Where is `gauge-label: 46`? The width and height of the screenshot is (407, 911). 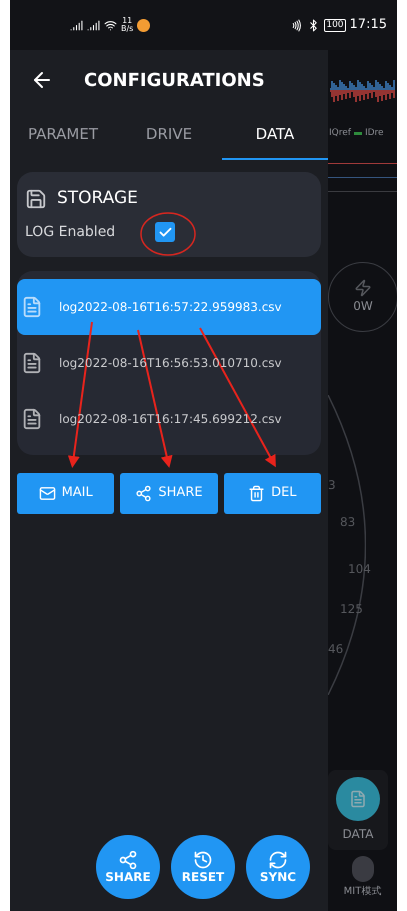
gauge-label: 46 is located at coordinates (336, 649).